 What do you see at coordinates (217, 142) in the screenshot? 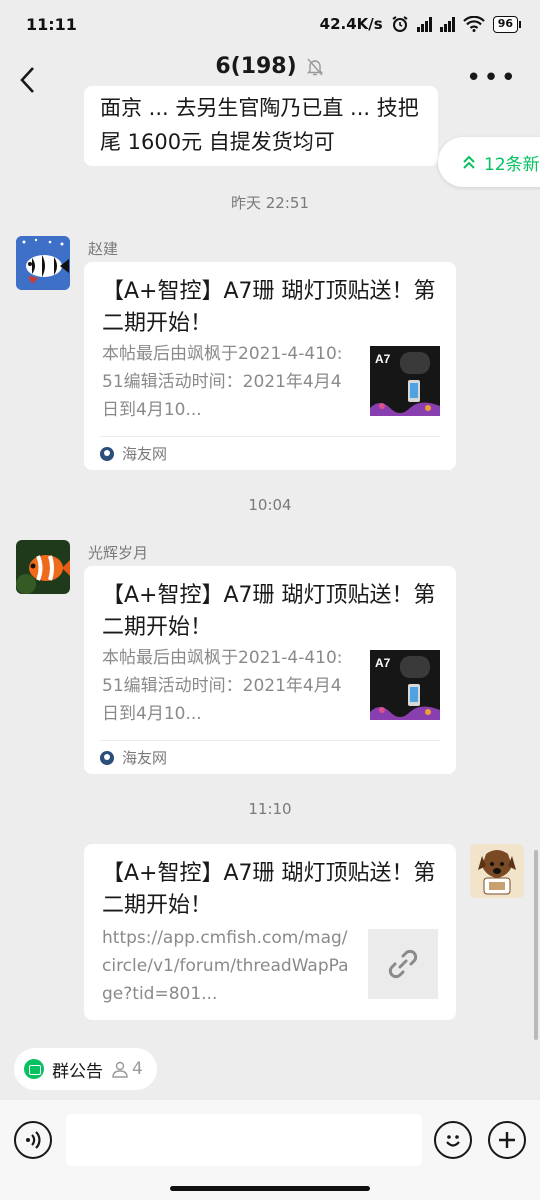
I see `previous-message-line2: 尾 1600元 自提发货均可` at bounding box center [217, 142].